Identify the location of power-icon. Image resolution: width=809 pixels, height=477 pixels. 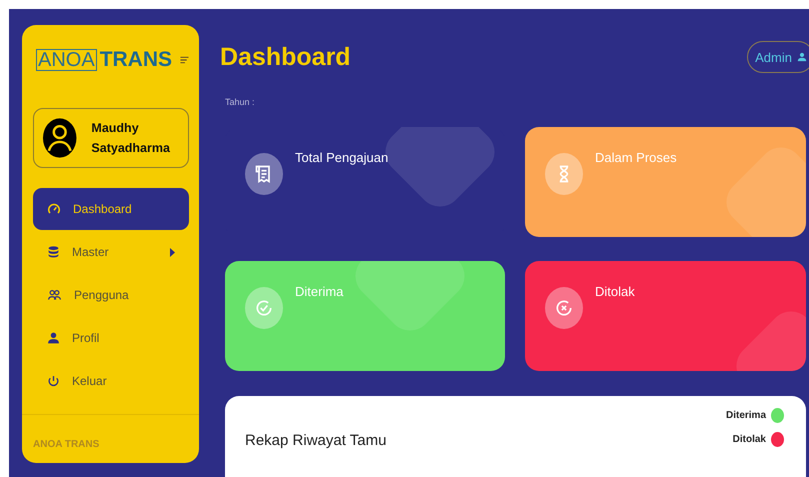
(53, 381).